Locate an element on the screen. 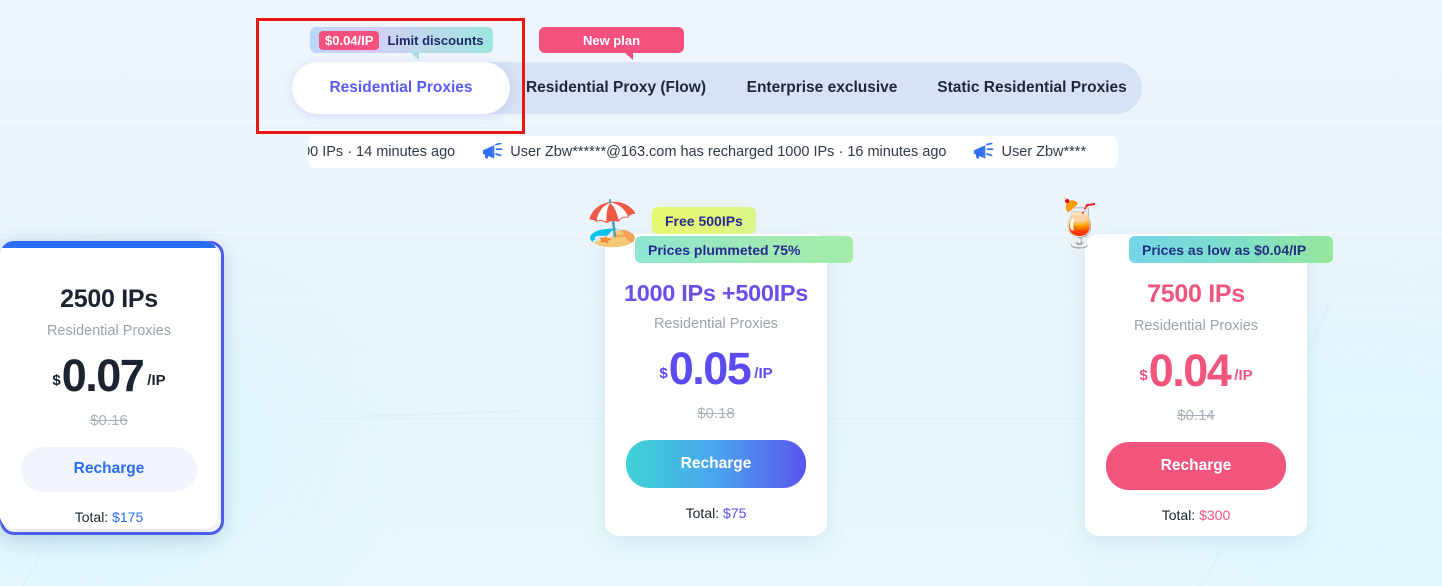 The image size is (1442, 586). ticker-item: User Zbw**** is located at coordinates (1029, 152).